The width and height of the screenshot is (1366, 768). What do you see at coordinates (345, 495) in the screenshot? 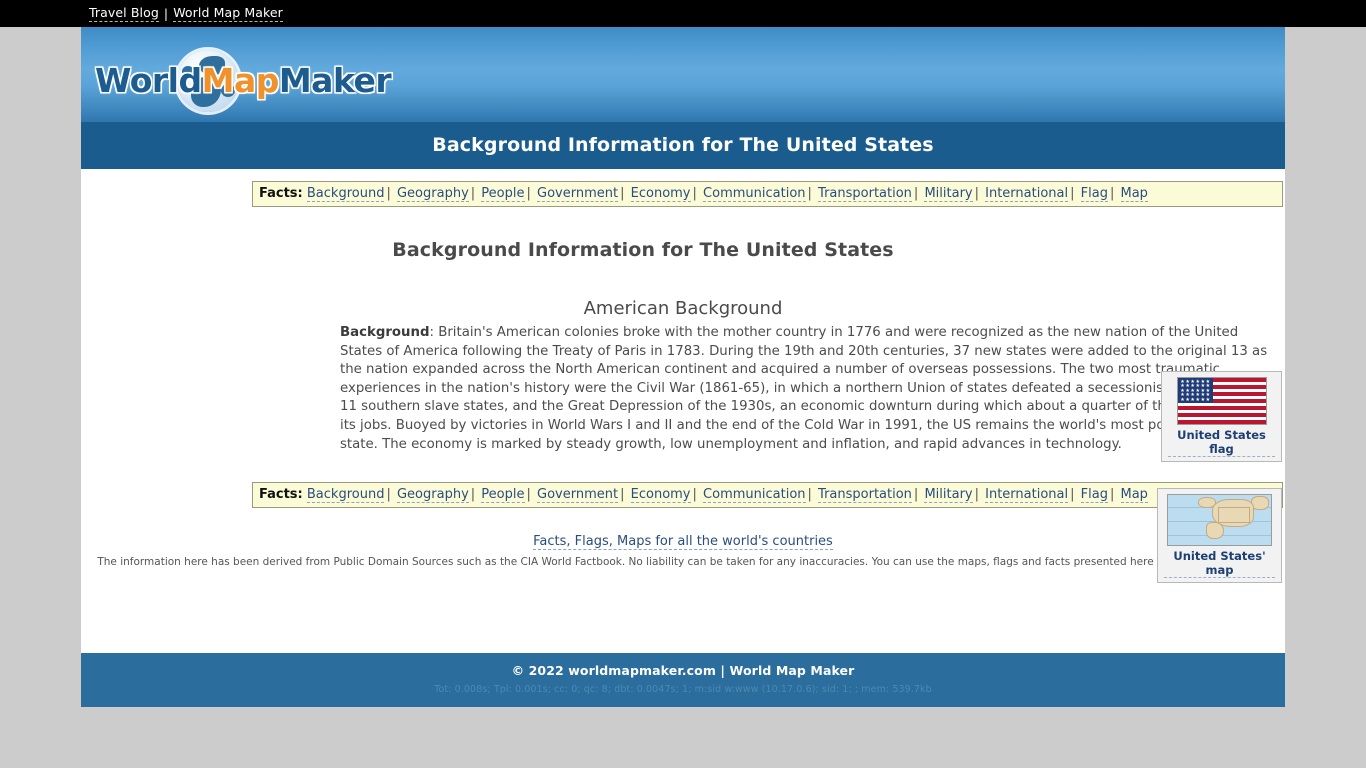
I see `facts-link-background-bottom: Background` at bounding box center [345, 495].